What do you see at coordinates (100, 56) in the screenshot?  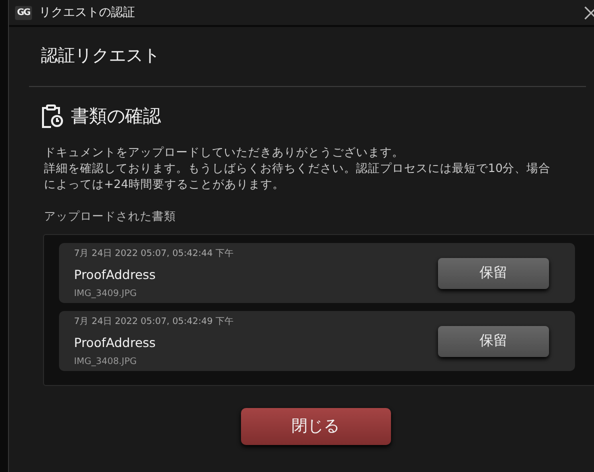 I see `dialog-heading: 認証リクエスト` at bounding box center [100, 56].